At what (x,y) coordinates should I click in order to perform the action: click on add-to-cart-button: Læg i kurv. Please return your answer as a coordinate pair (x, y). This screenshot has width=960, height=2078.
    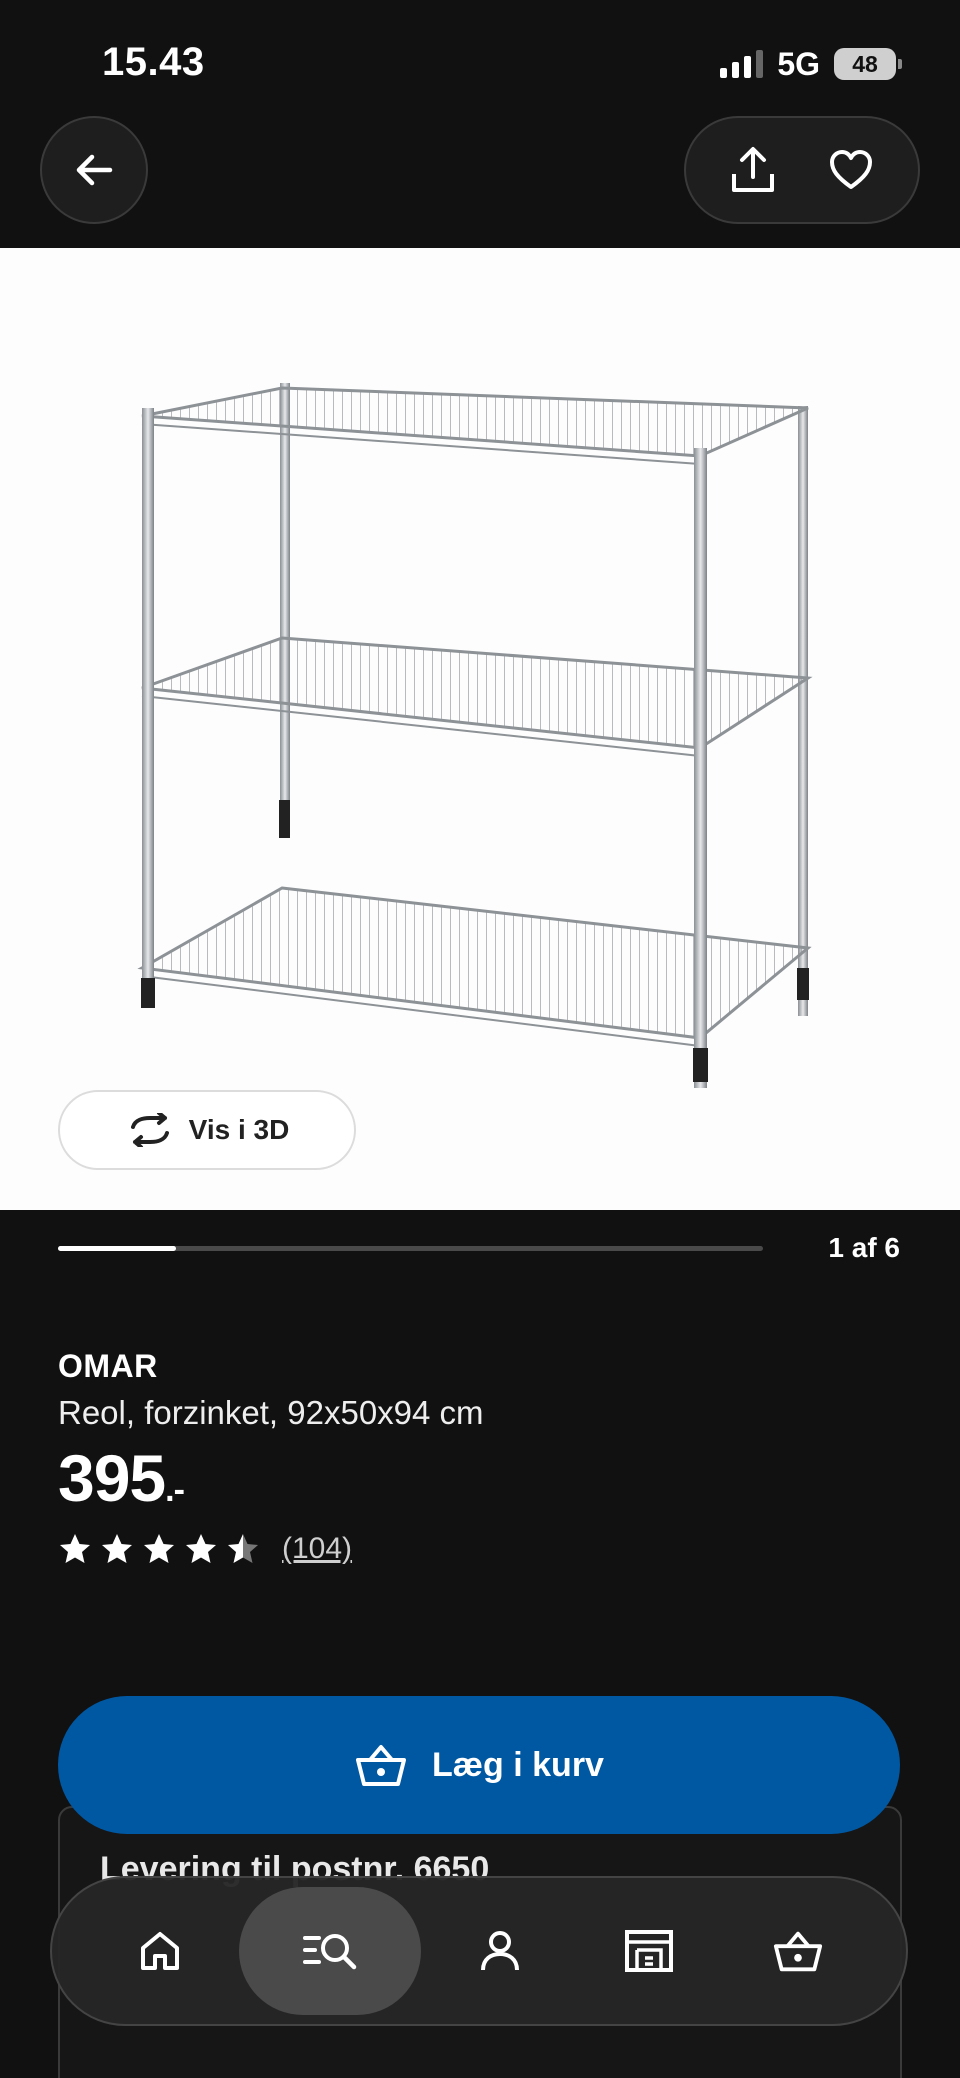
    Looking at the image, I should click on (479, 1765).